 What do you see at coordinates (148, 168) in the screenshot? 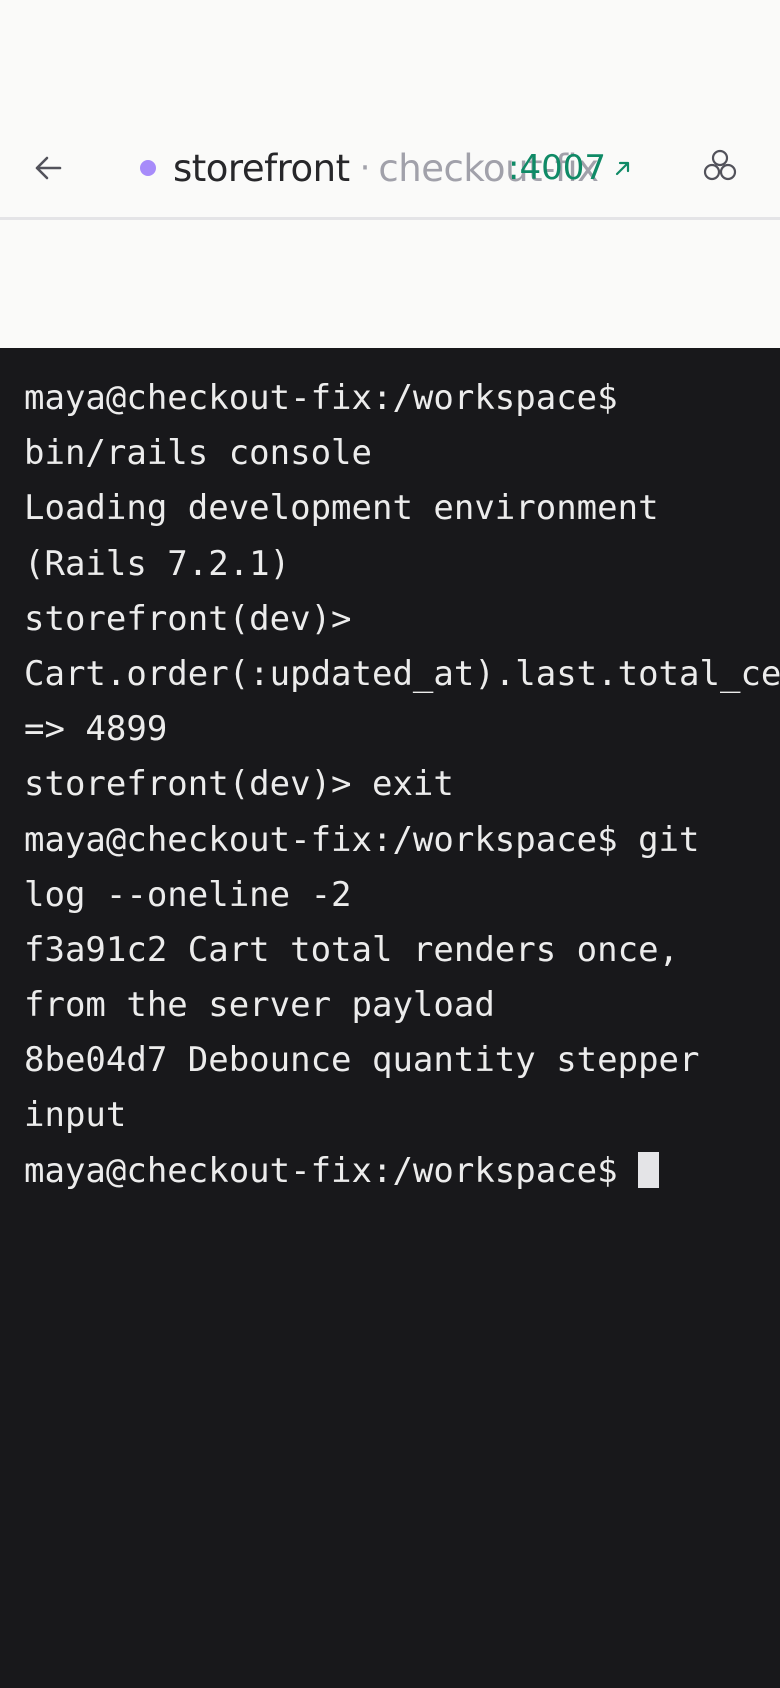
I see `status-dot` at bounding box center [148, 168].